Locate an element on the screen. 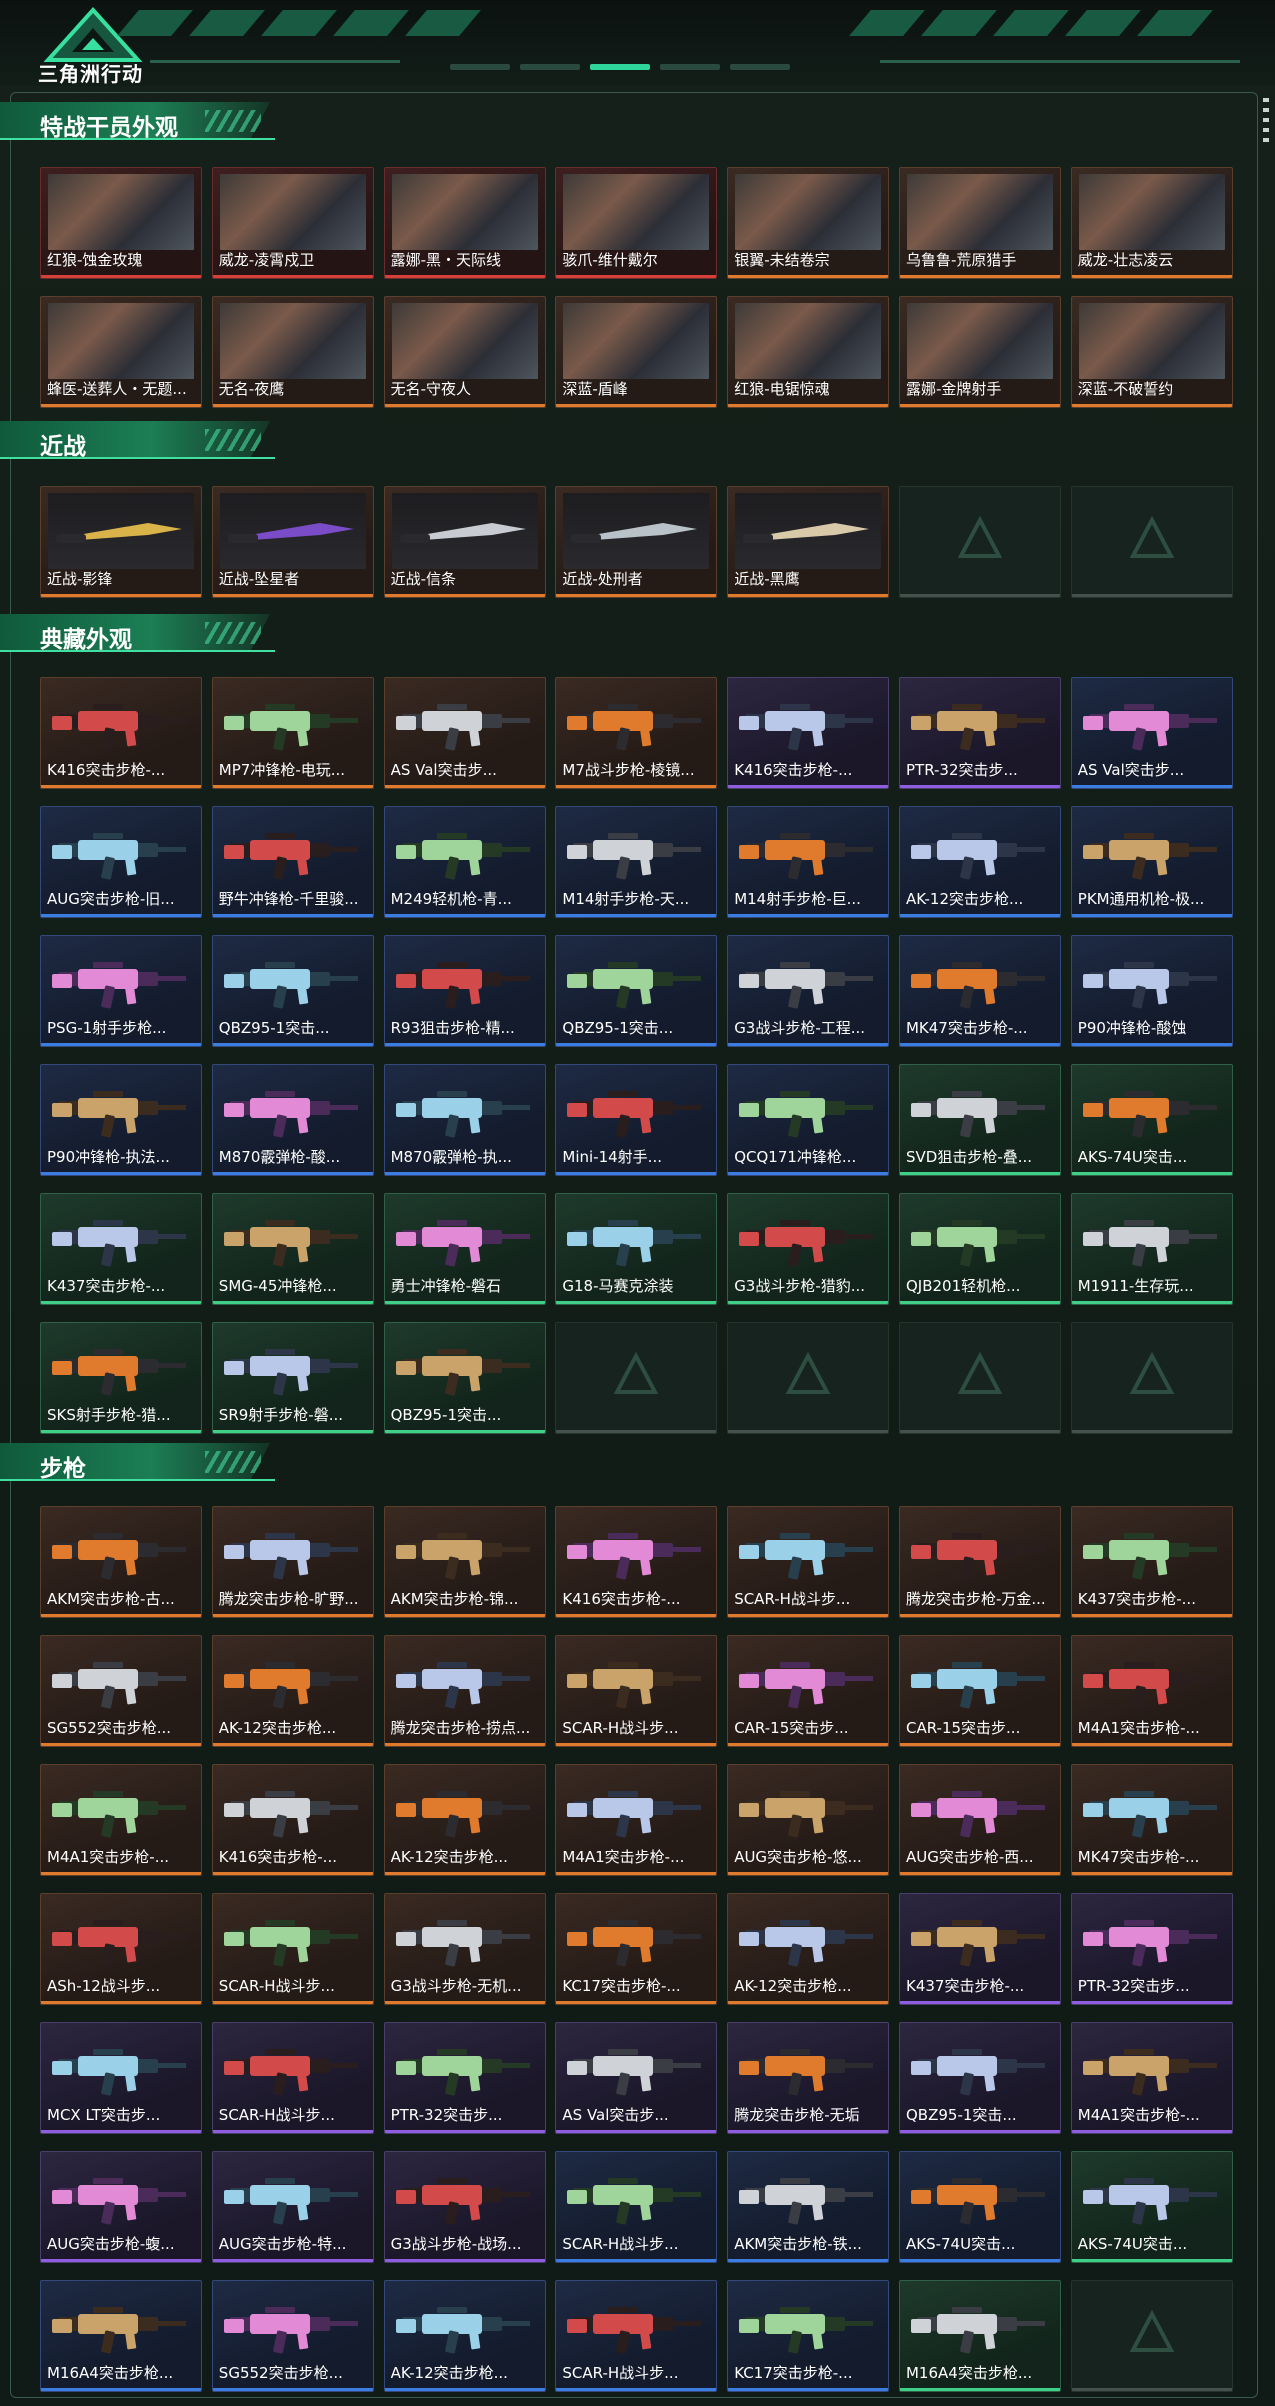  skin-card: 无名-守夜人 is located at coordinates (464, 352).